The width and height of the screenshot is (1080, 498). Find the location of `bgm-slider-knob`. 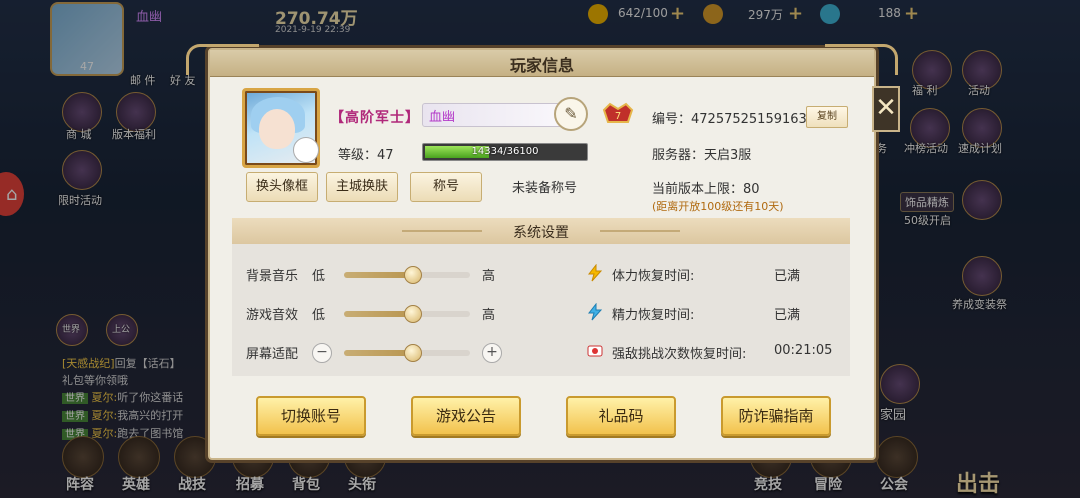

bgm-slider-knob is located at coordinates (413, 275).